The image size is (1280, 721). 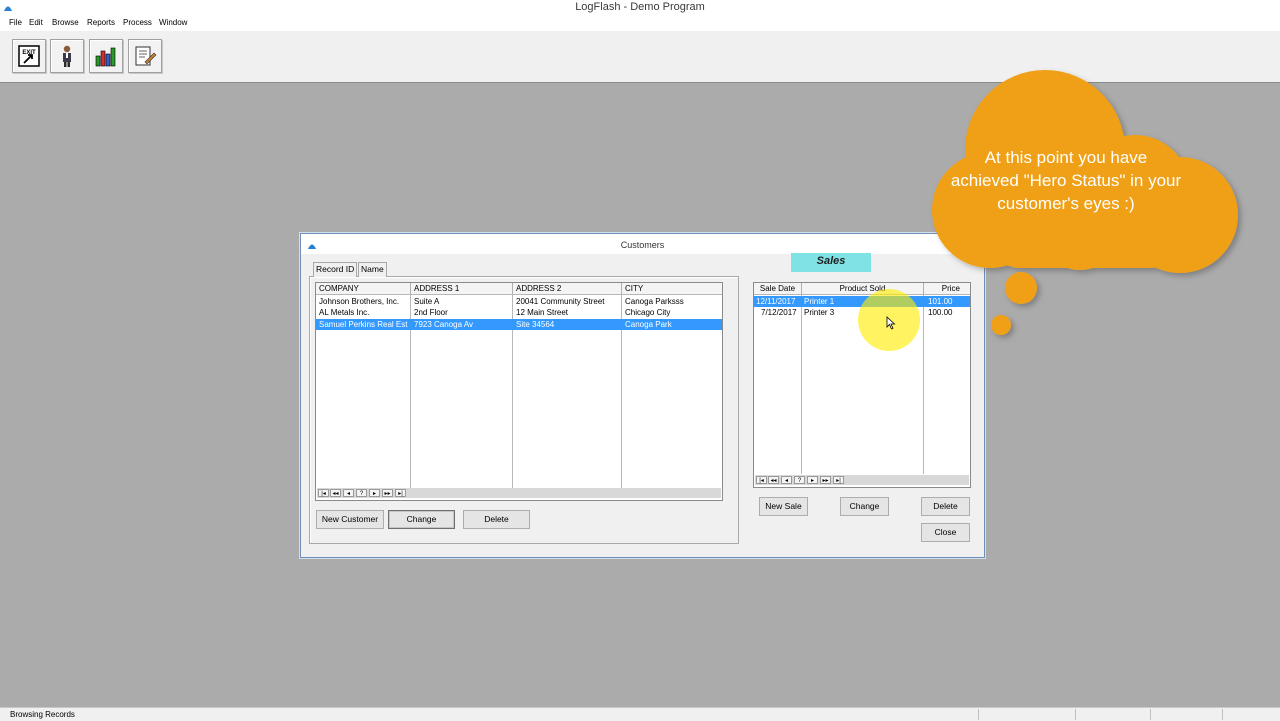 I want to click on column-header-product-sold: Product Sold, so click(x=863, y=288).